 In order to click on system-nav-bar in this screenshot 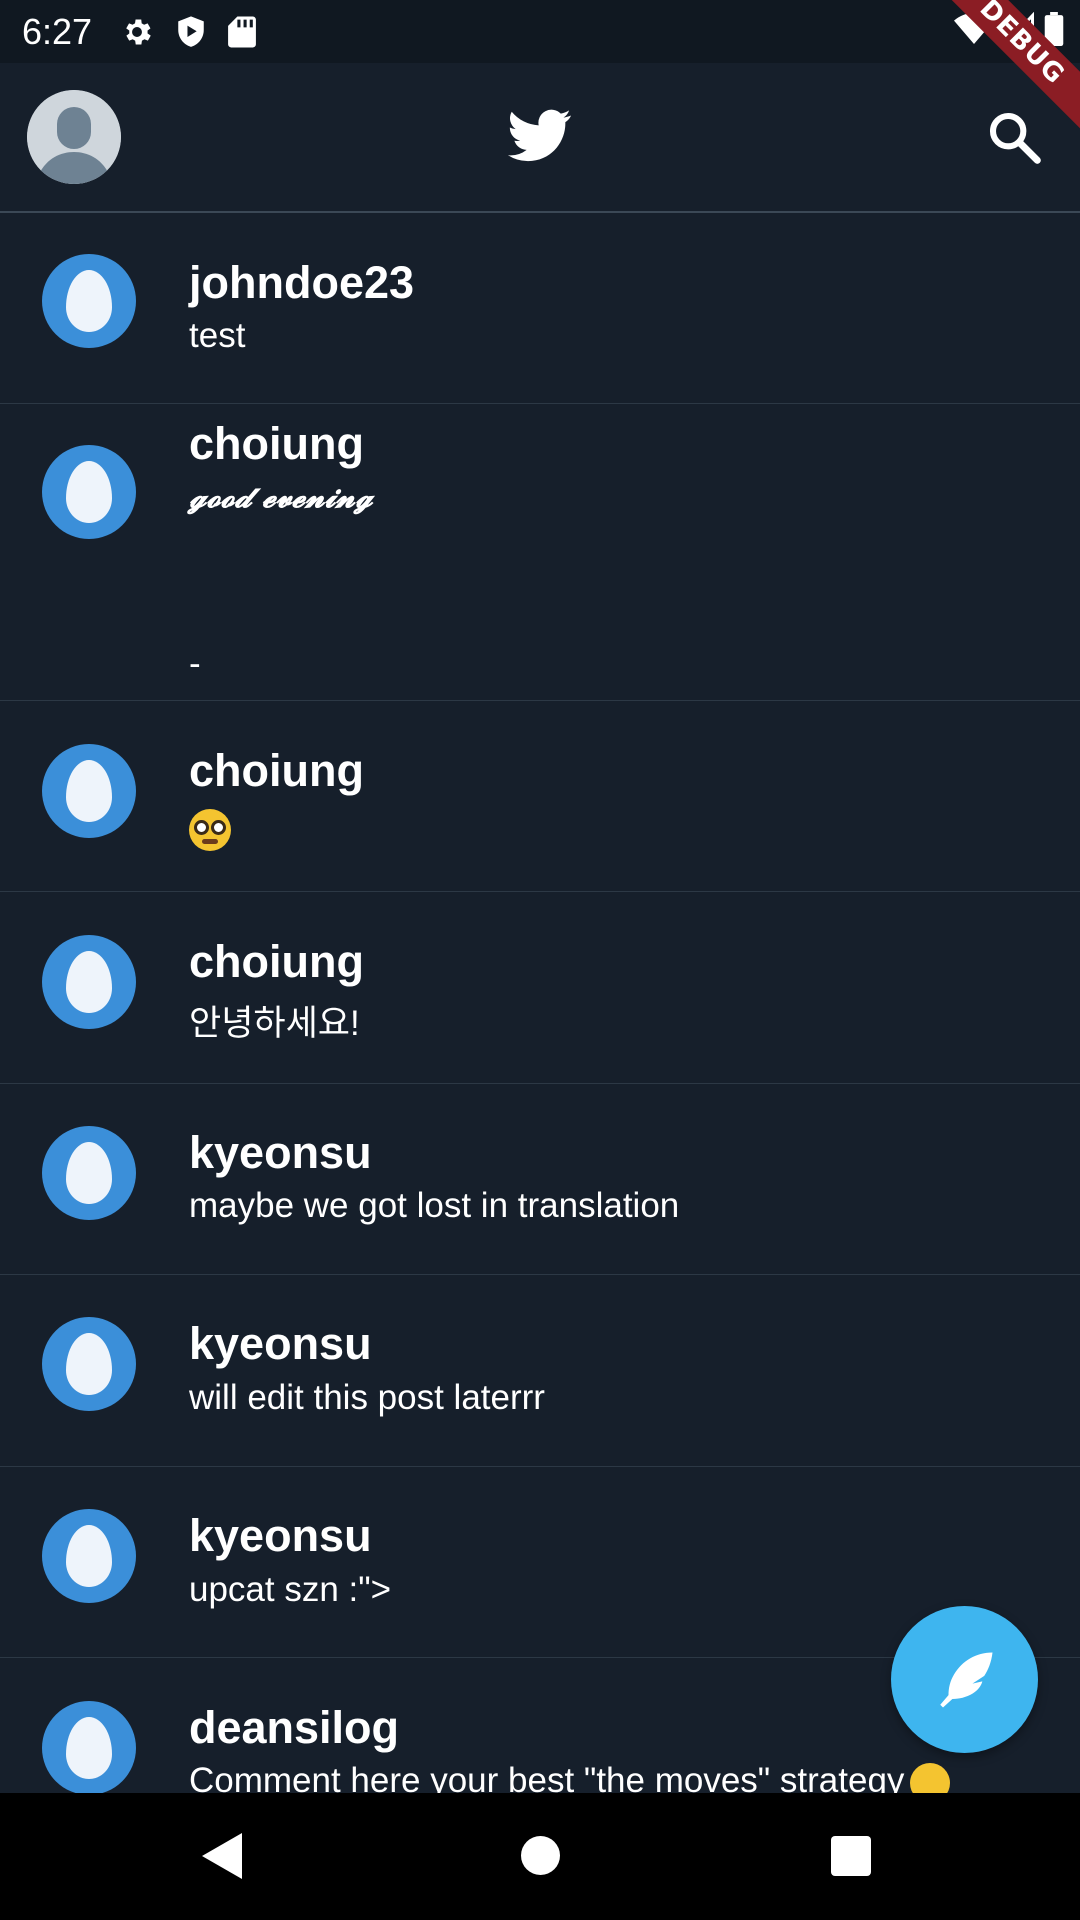, I will do `click(540, 1856)`.